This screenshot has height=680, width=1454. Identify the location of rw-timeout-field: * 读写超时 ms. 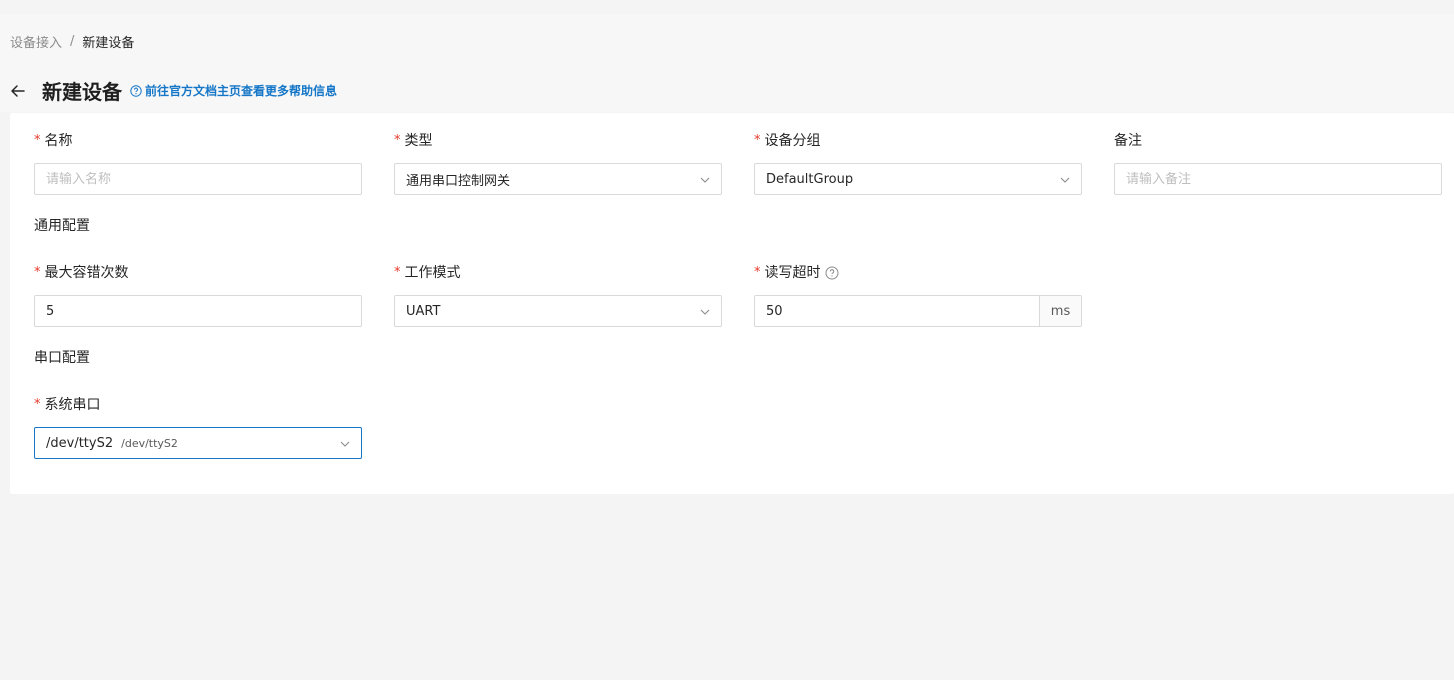
(918, 295).